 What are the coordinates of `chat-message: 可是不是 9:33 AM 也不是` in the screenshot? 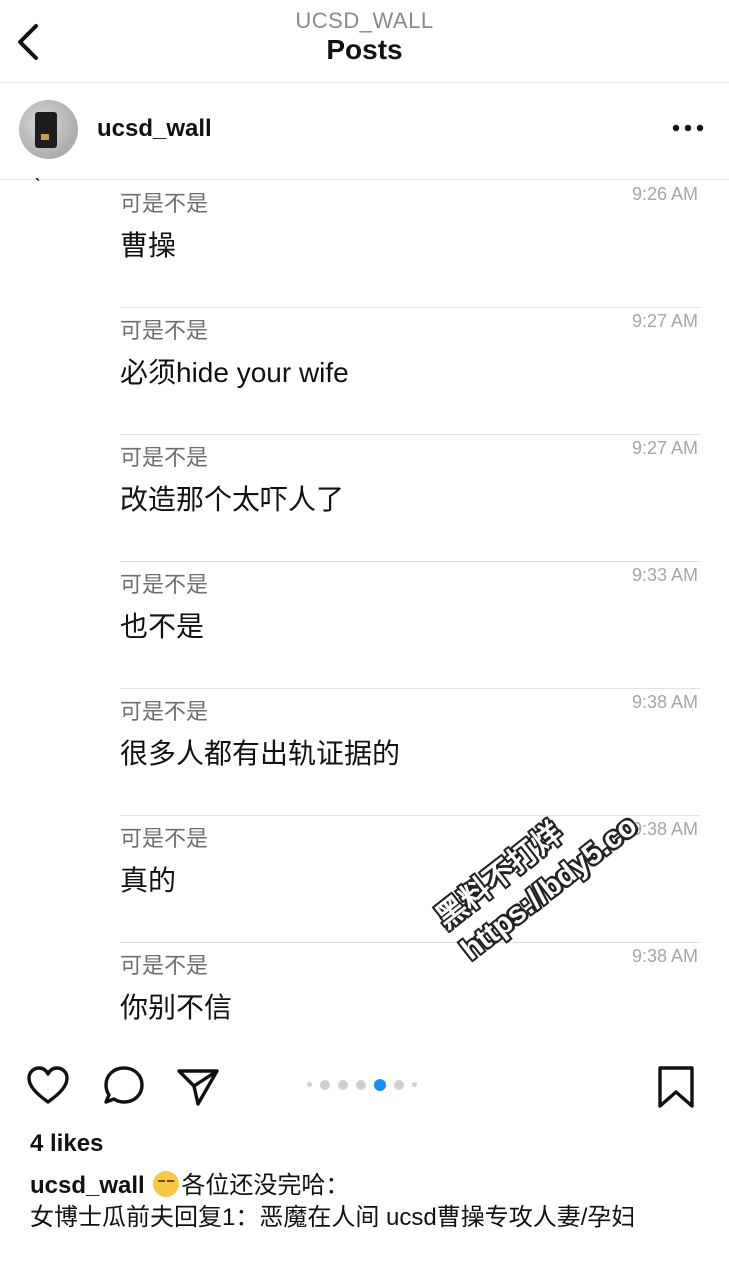 It's located at (410, 625).